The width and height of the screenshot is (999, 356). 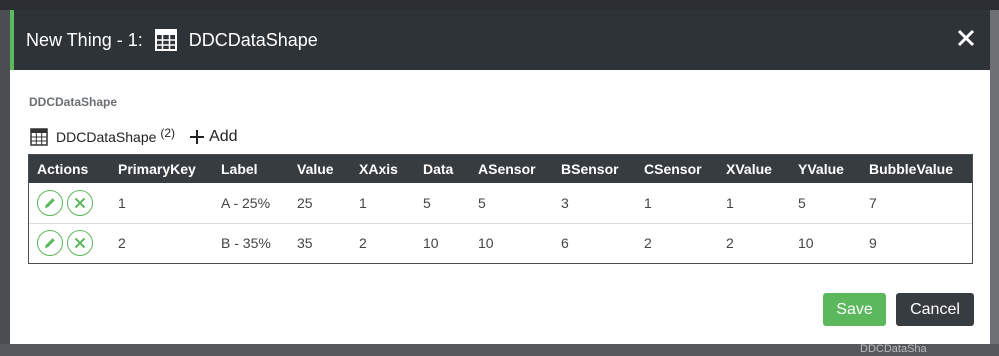 What do you see at coordinates (122, 202) in the screenshot?
I see `cell-primarykey: 1` at bounding box center [122, 202].